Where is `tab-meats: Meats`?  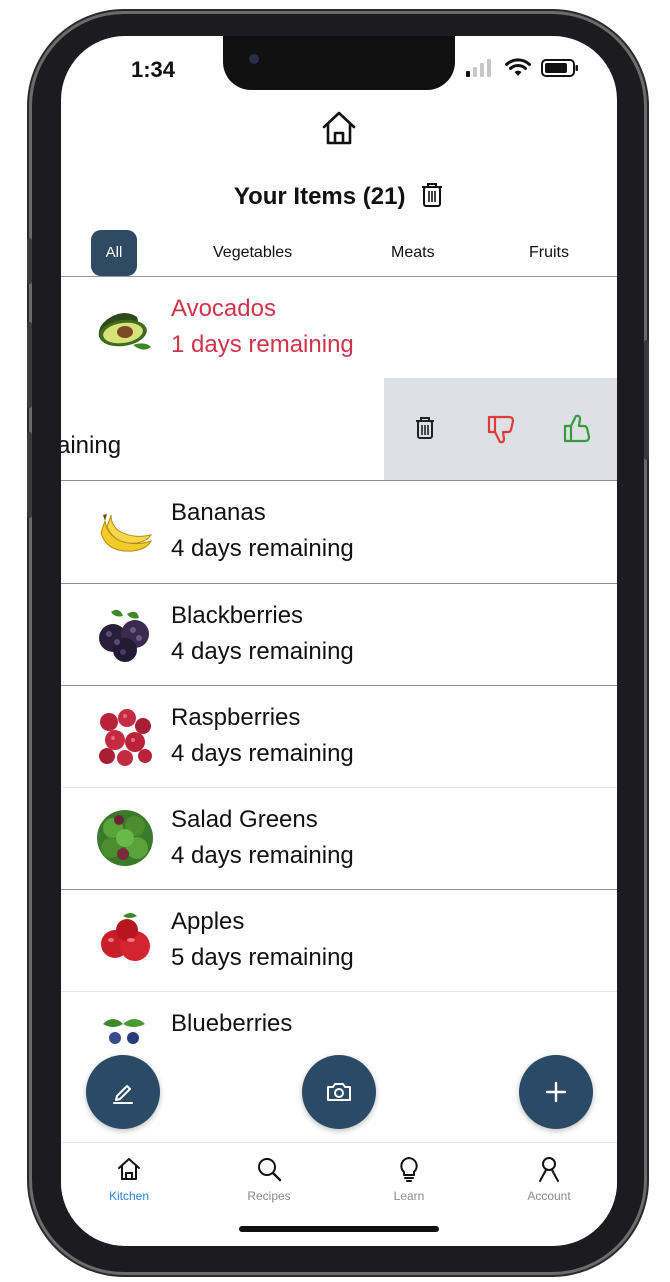
tab-meats: Meats is located at coordinates (413, 253).